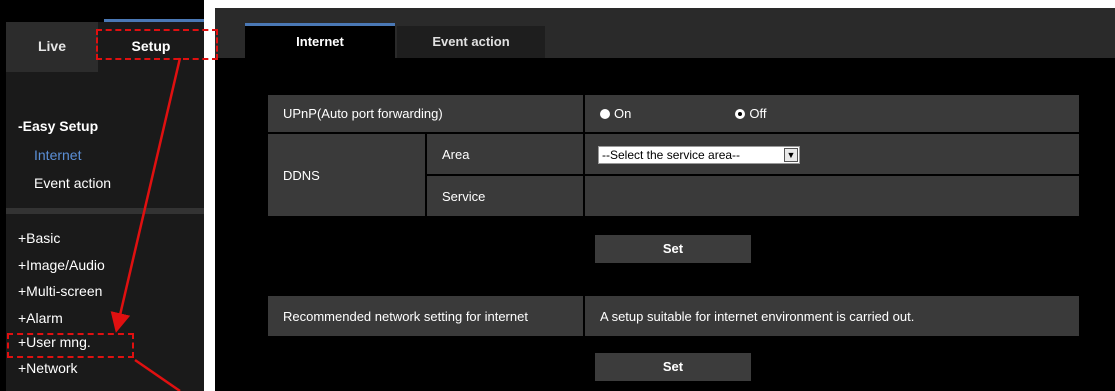  I want to click on radio-off-checked-icon, so click(740, 113).